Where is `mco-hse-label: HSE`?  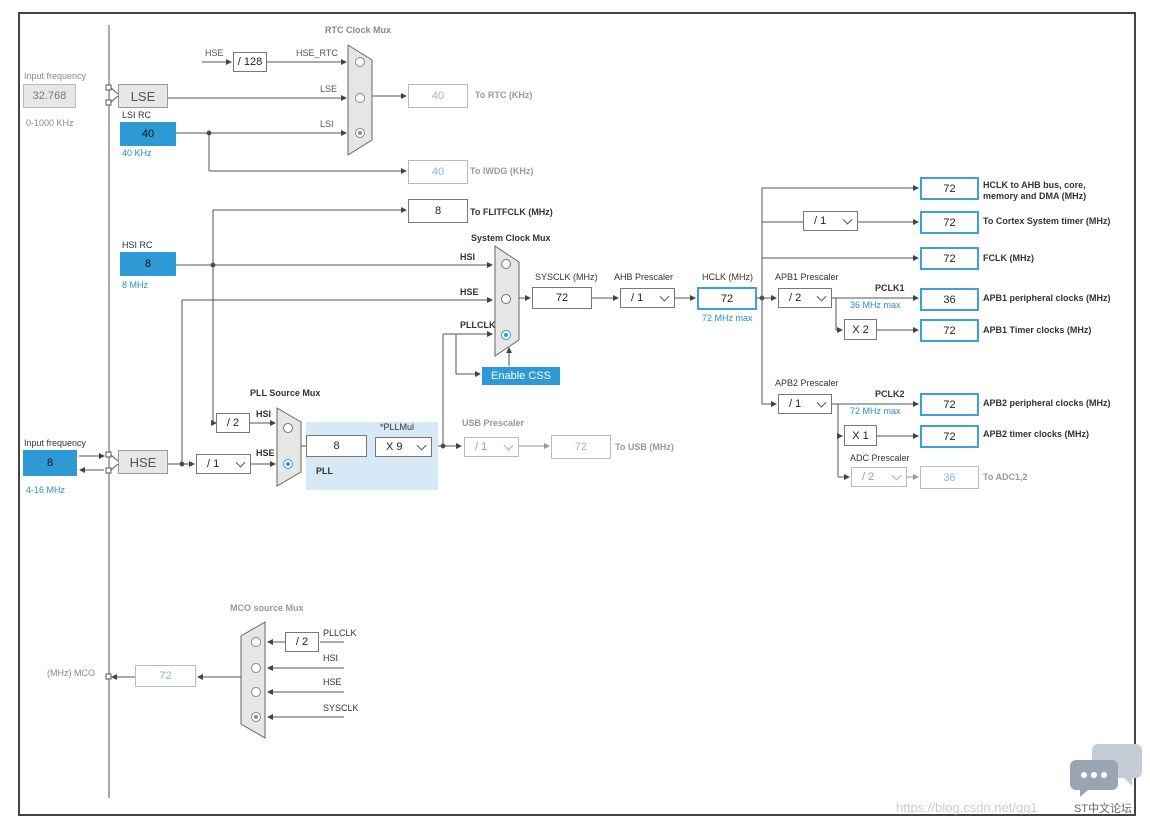 mco-hse-label: HSE is located at coordinates (332, 682).